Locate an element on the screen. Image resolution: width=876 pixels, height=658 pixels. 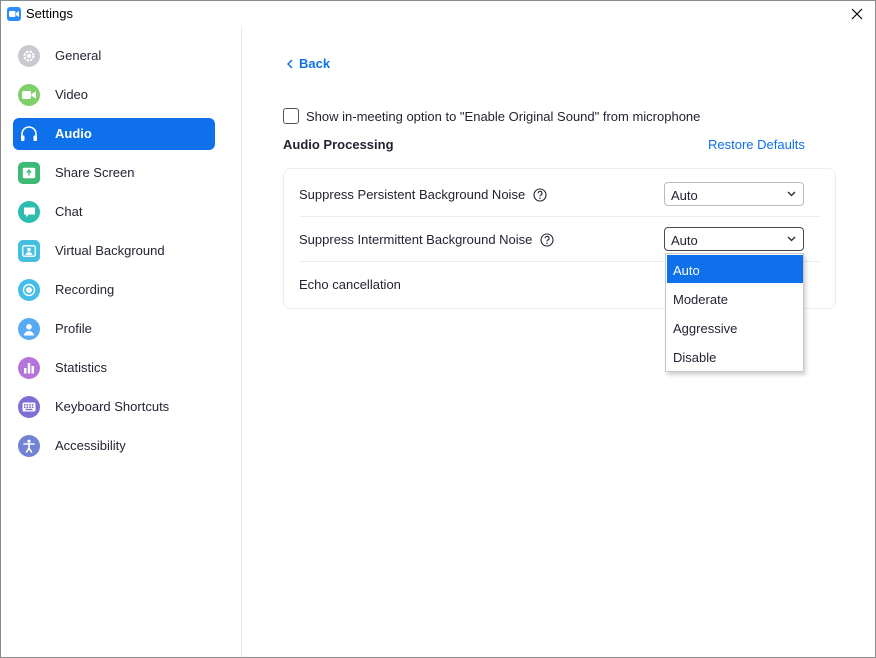
close-icon is located at coordinates (857, 14).